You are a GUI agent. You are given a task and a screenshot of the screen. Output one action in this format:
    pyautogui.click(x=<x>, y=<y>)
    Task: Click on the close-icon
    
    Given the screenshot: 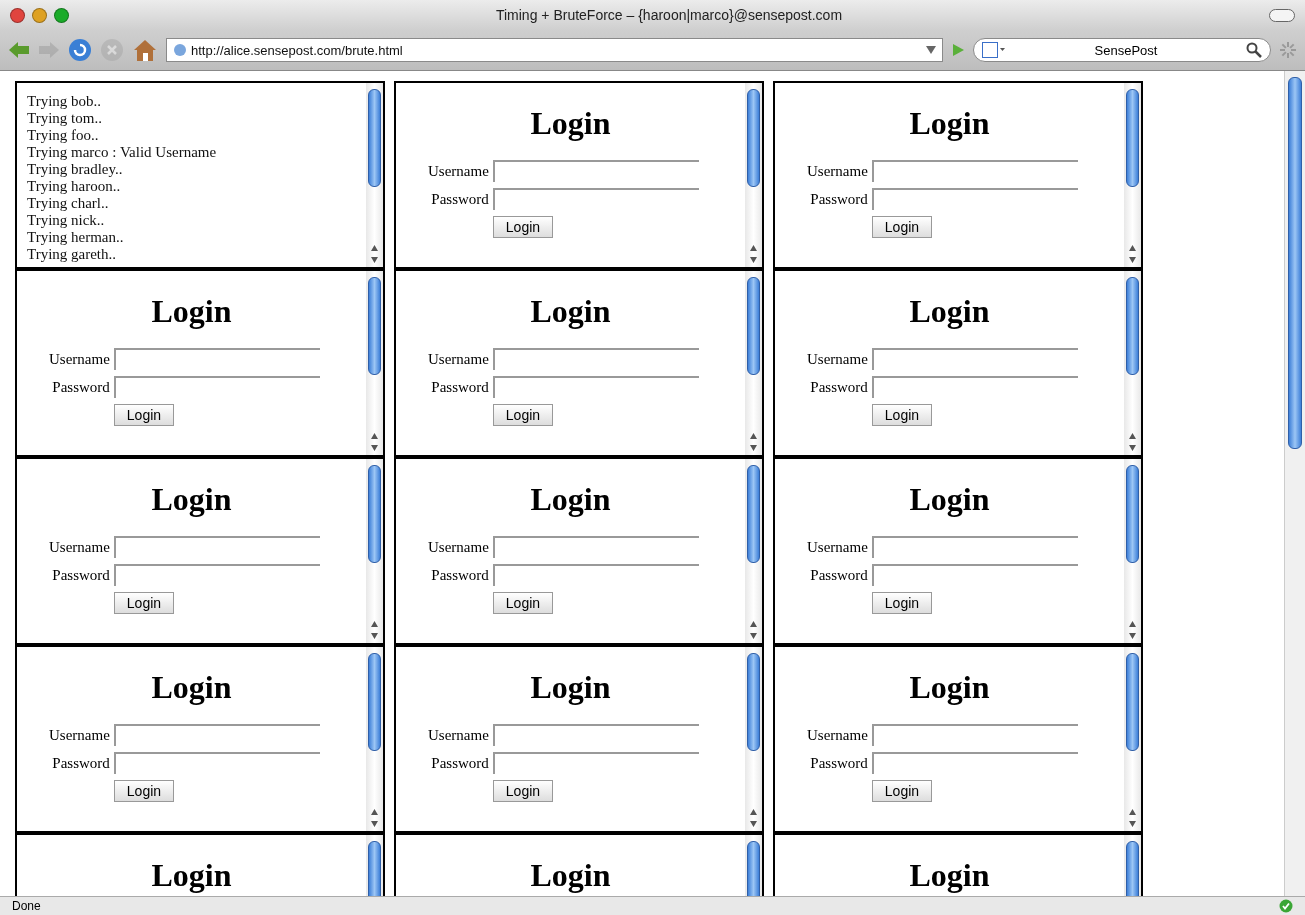 What is the action you would take?
    pyautogui.click(x=17, y=15)
    